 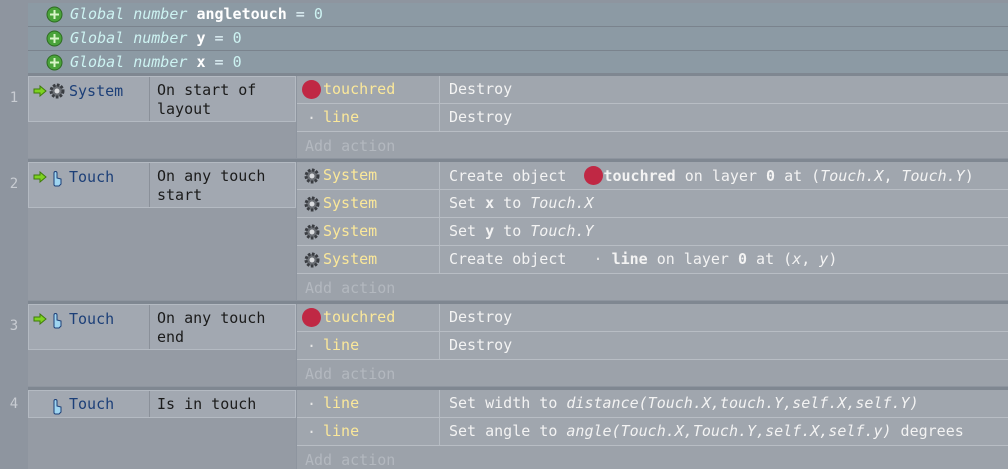 I want to click on condition: Touch Is in touch, so click(x=162, y=404).